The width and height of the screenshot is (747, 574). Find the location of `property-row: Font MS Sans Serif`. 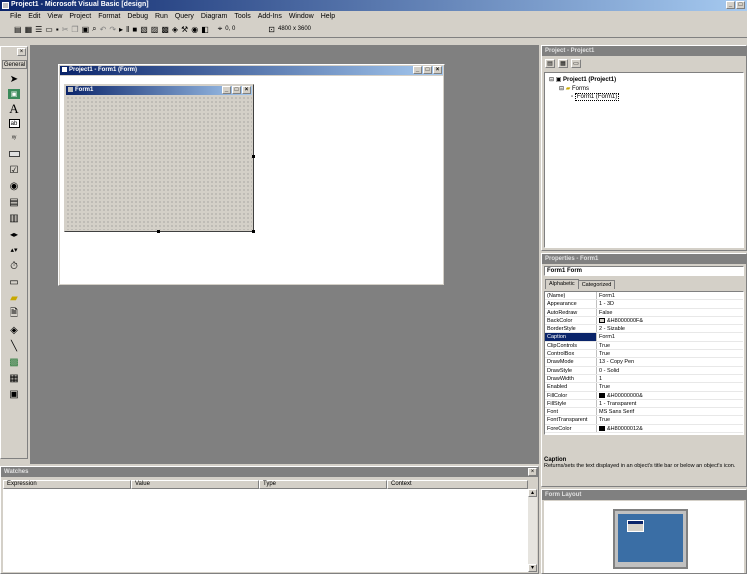

property-row: Font MS Sans Serif is located at coordinates (644, 412).